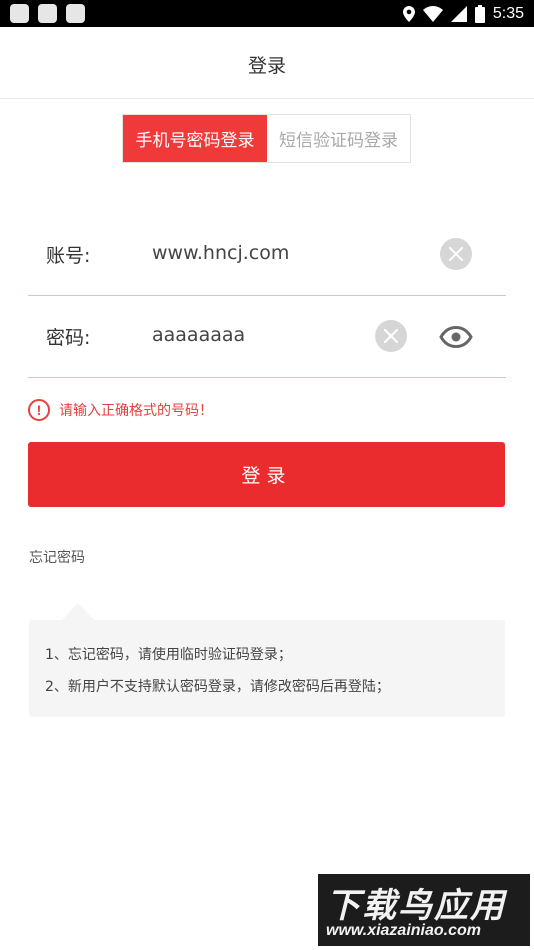  Describe the element at coordinates (78, 611) in the screenshot. I see `tip-arrow` at that location.